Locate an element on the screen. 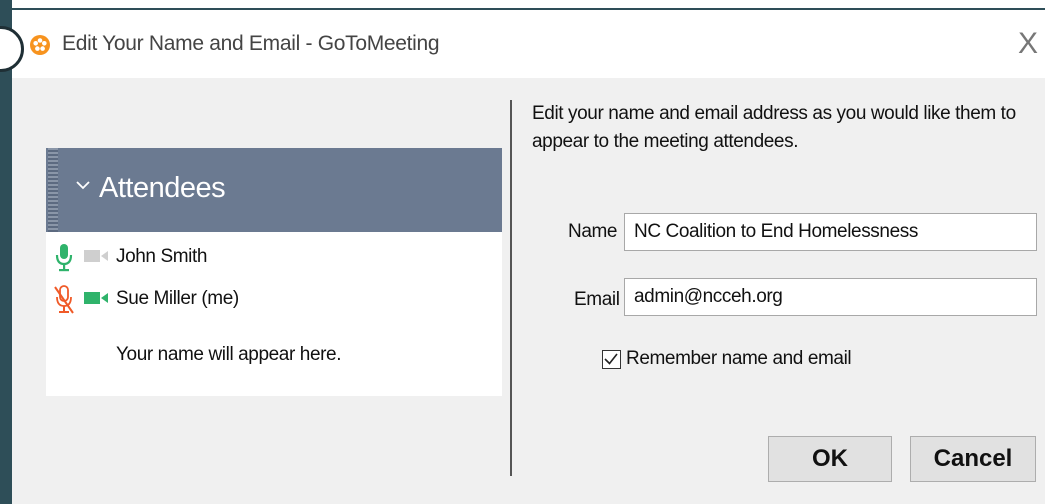 The height and width of the screenshot is (504, 1045). email-field is located at coordinates (830, 297).